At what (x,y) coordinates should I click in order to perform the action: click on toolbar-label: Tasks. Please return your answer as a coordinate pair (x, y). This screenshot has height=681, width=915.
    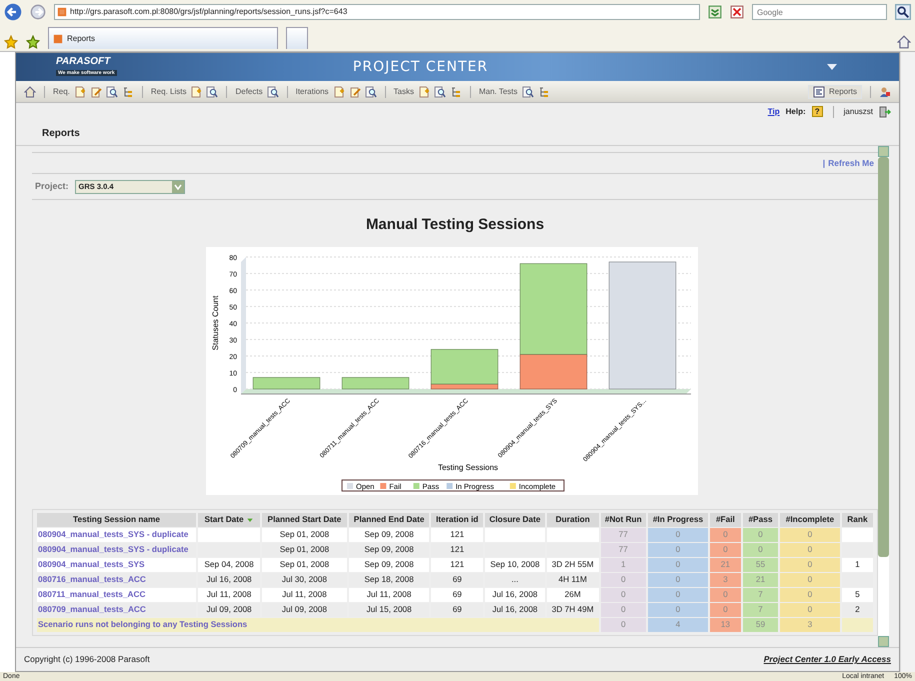
    Looking at the image, I should click on (404, 92).